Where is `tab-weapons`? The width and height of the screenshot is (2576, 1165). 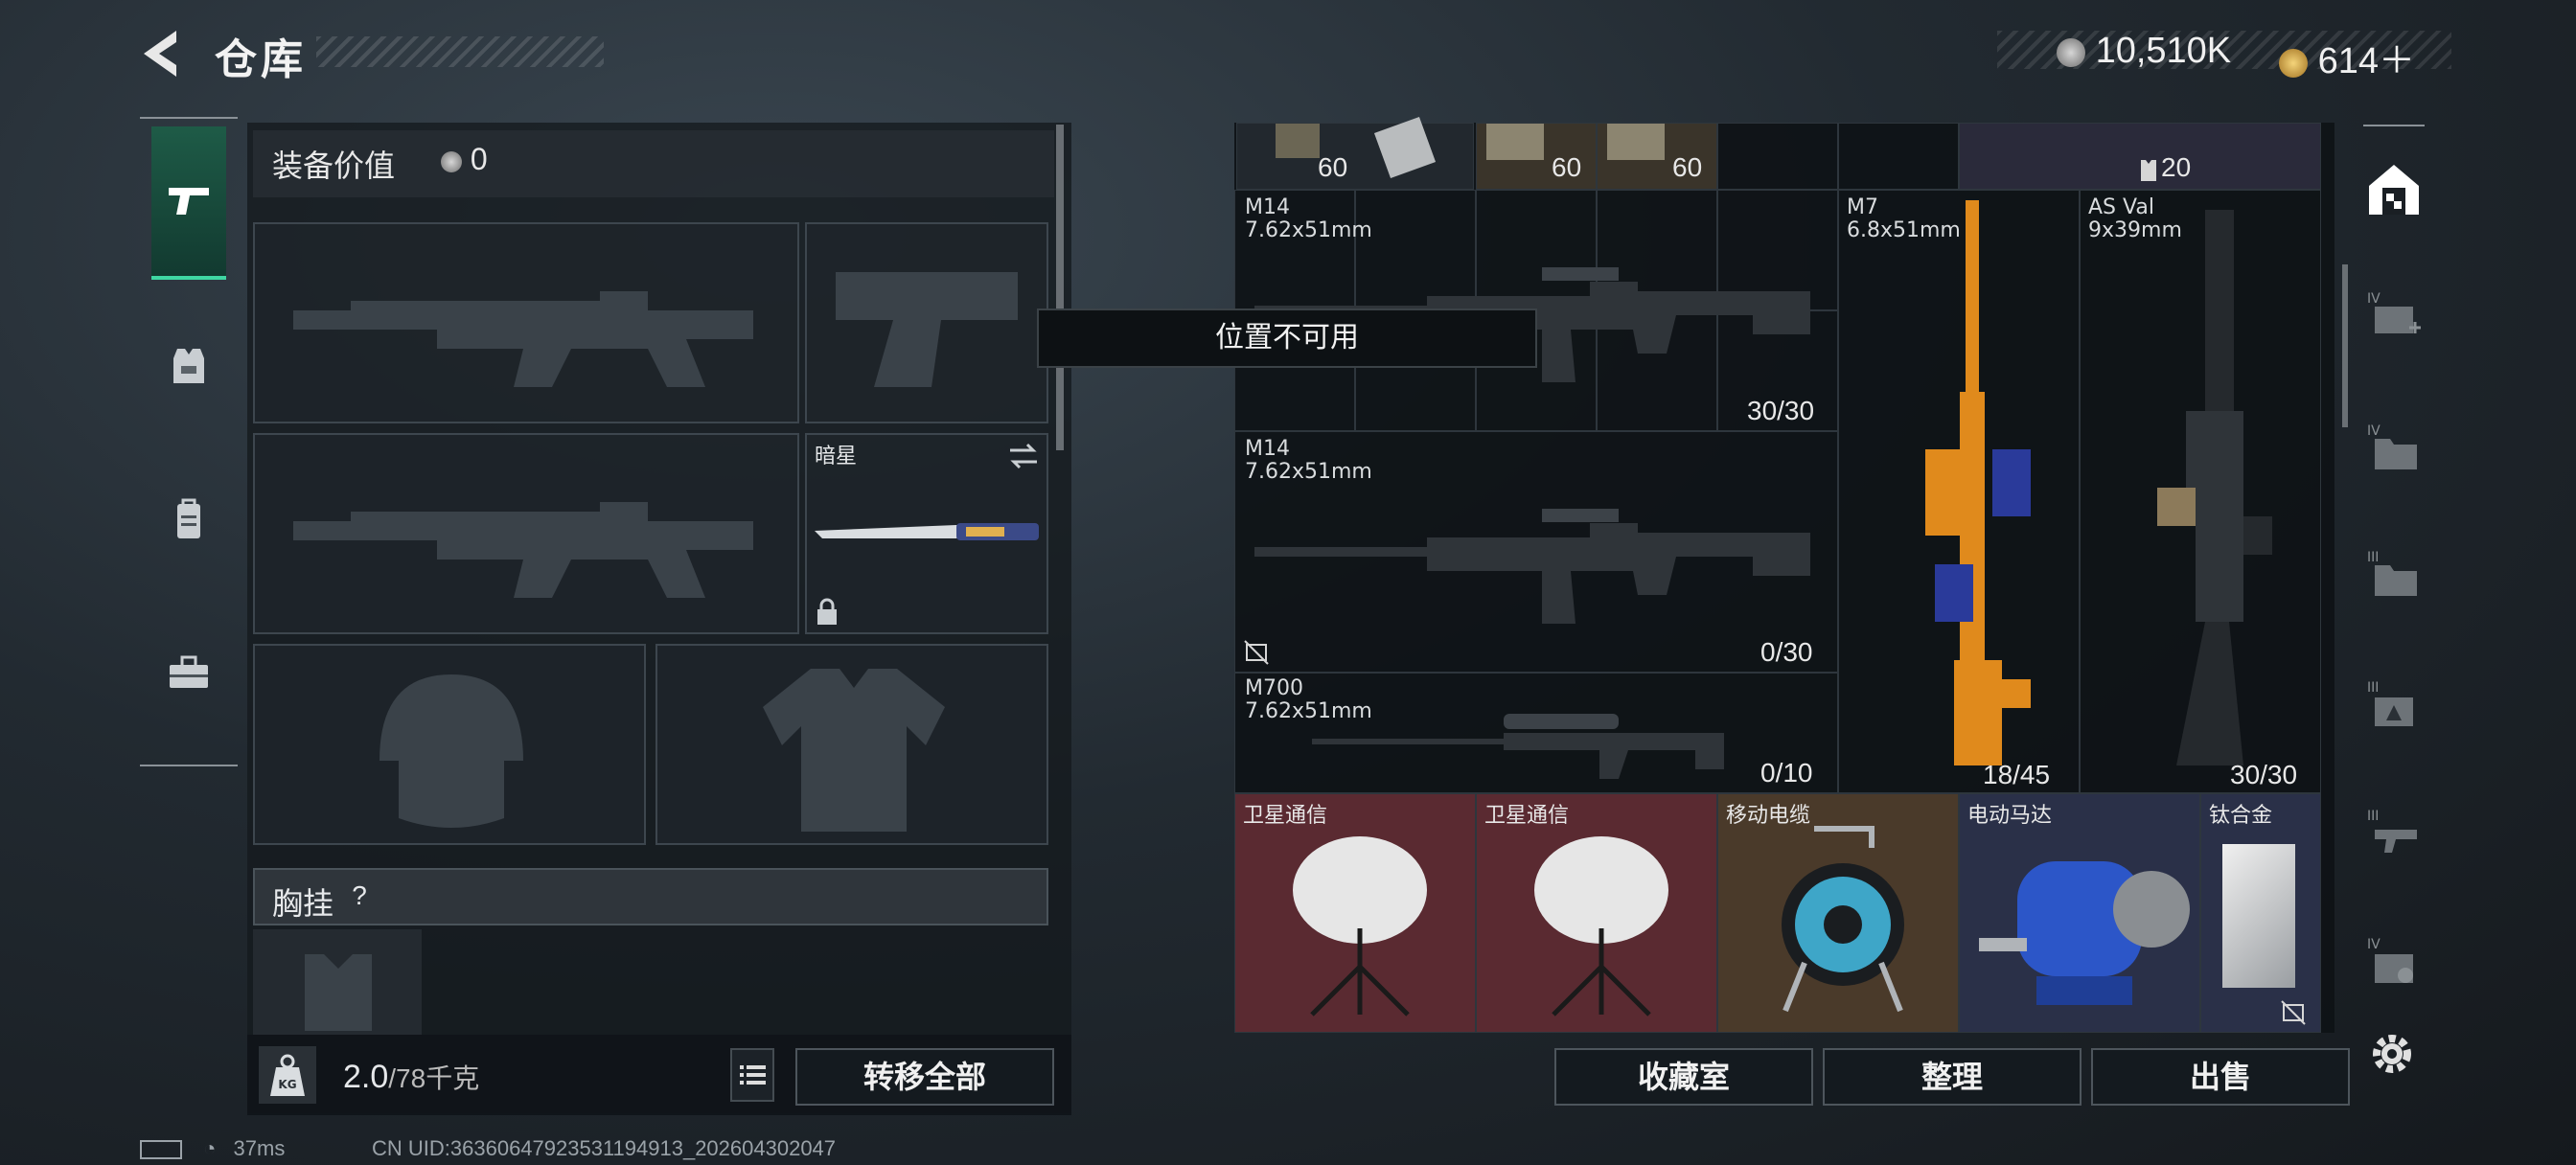
tab-weapons is located at coordinates (188, 203).